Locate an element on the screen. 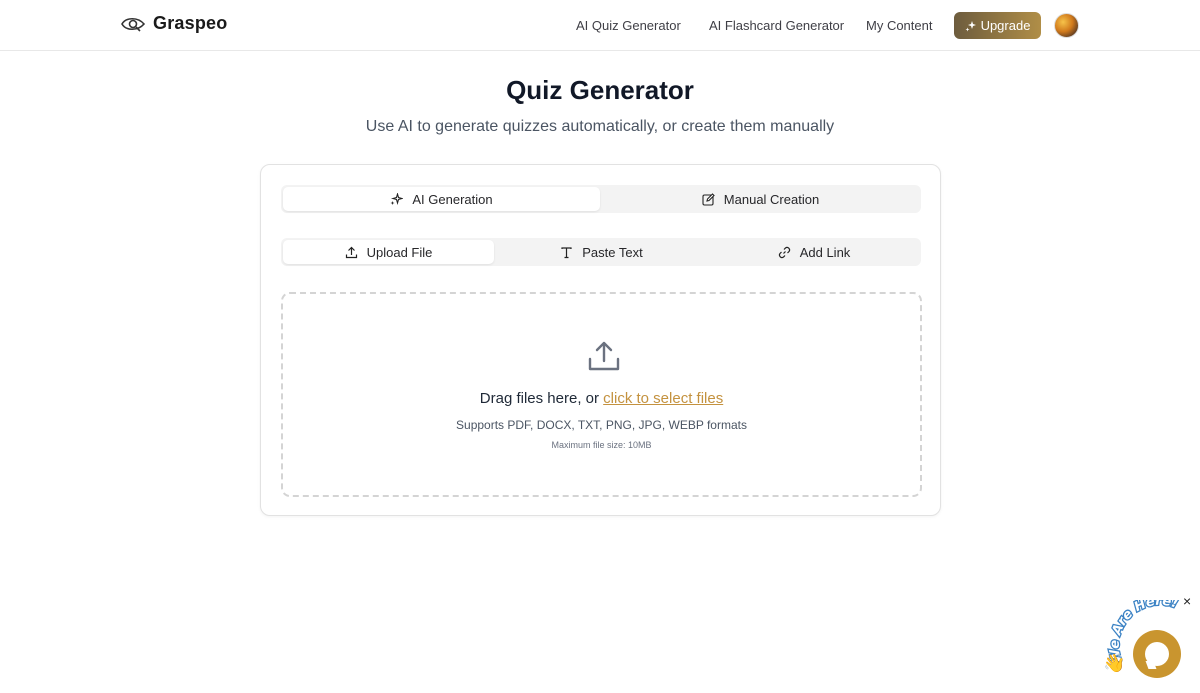  eye-logo-icon is located at coordinates (133, 24).